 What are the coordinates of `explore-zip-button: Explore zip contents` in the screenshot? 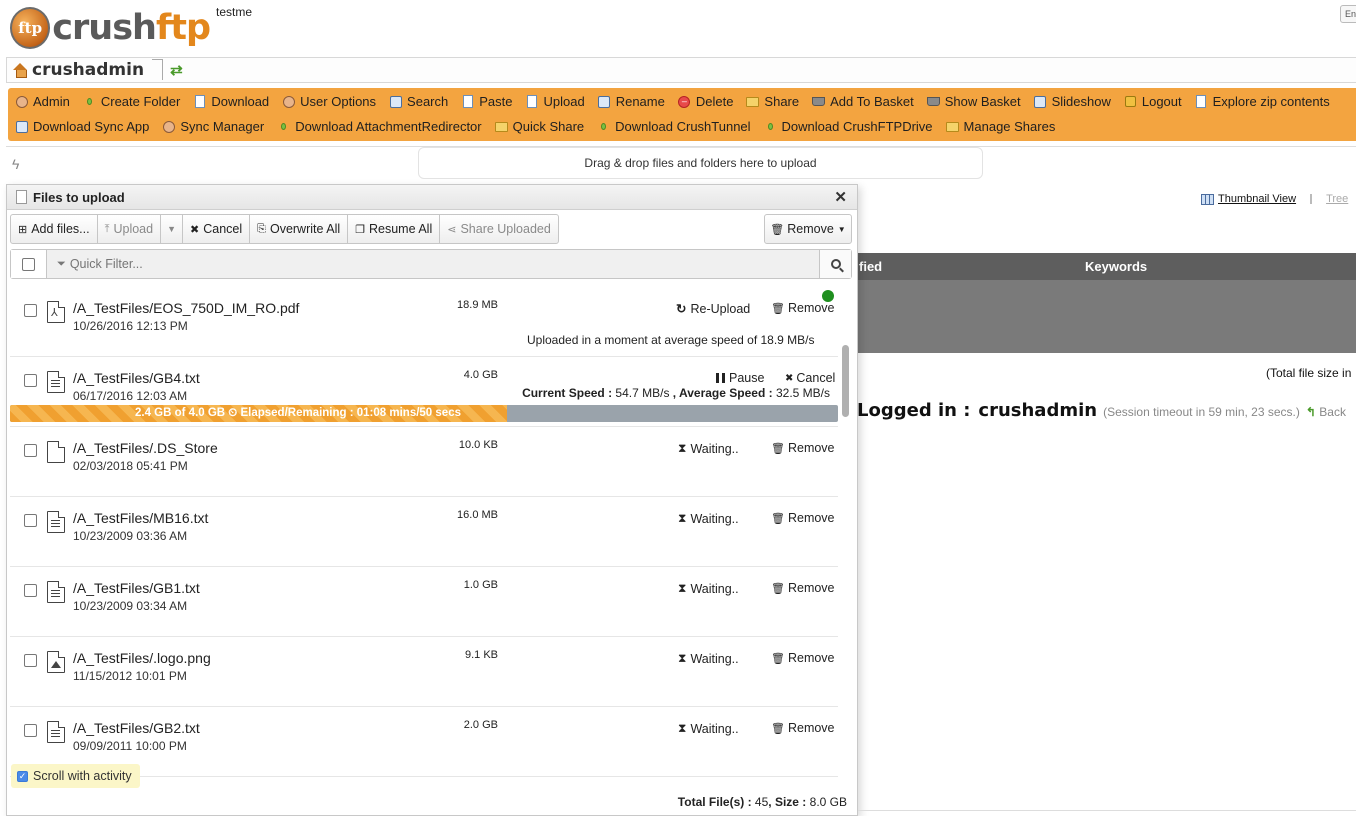 It's located at (1262, 102).